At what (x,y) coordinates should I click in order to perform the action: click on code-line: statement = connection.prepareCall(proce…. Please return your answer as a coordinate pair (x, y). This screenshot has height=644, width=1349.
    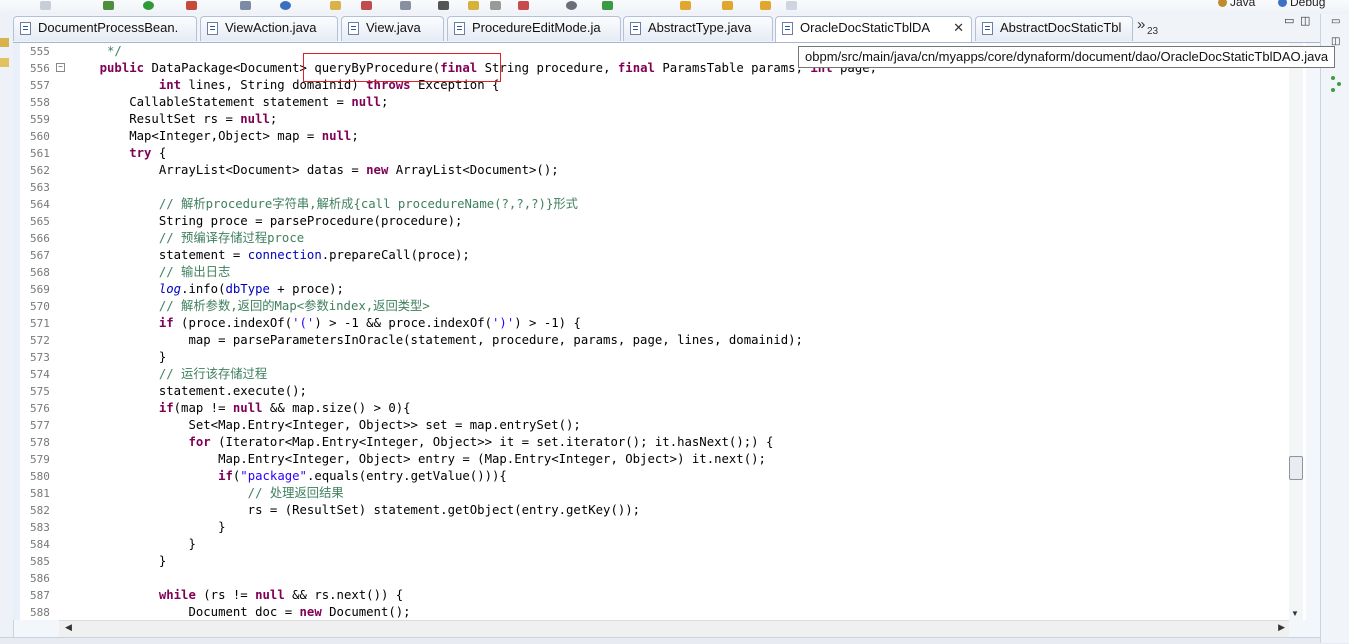
    Looking at the image, I should click on (680, 255).